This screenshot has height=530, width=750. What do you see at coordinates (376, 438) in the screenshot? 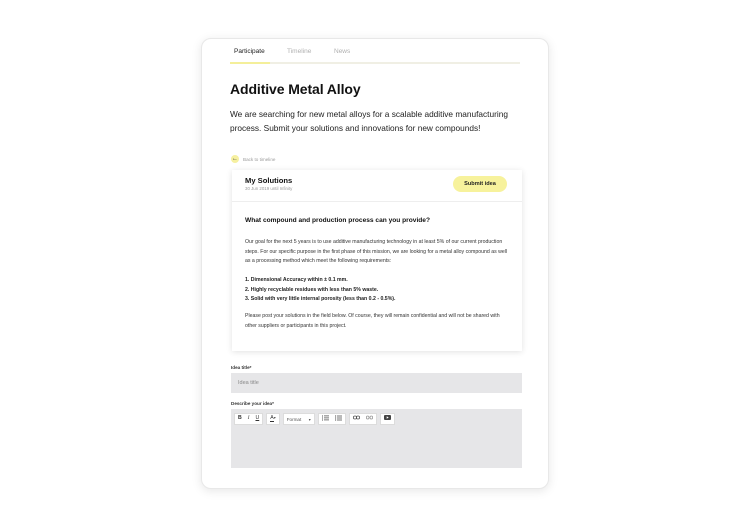
I see `idea-description-editor: B I U A▾ Format ▾` at bounding box center [376, 438].